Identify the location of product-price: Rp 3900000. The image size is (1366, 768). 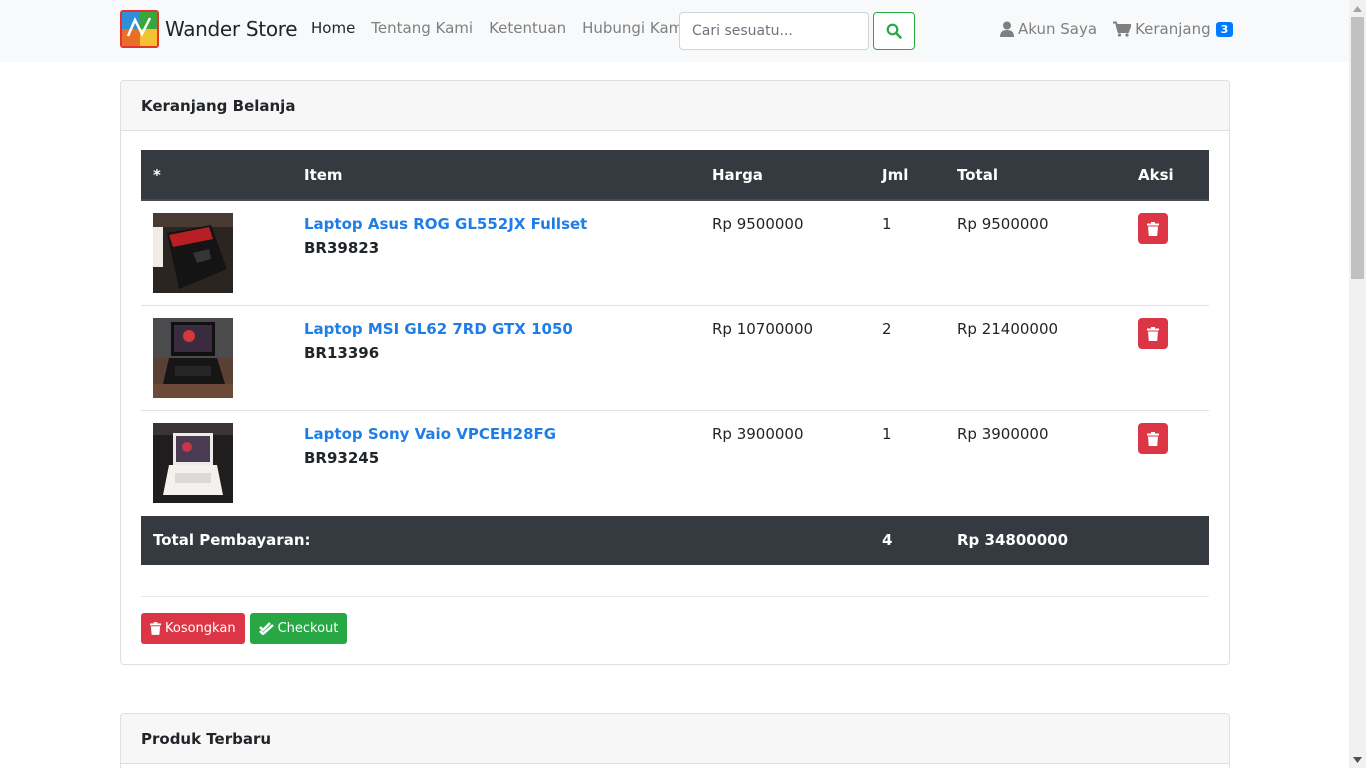
(758, 434).